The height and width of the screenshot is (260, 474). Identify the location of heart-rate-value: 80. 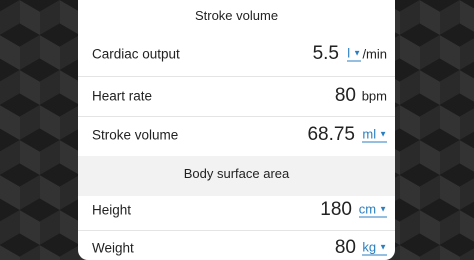
(345, 96).